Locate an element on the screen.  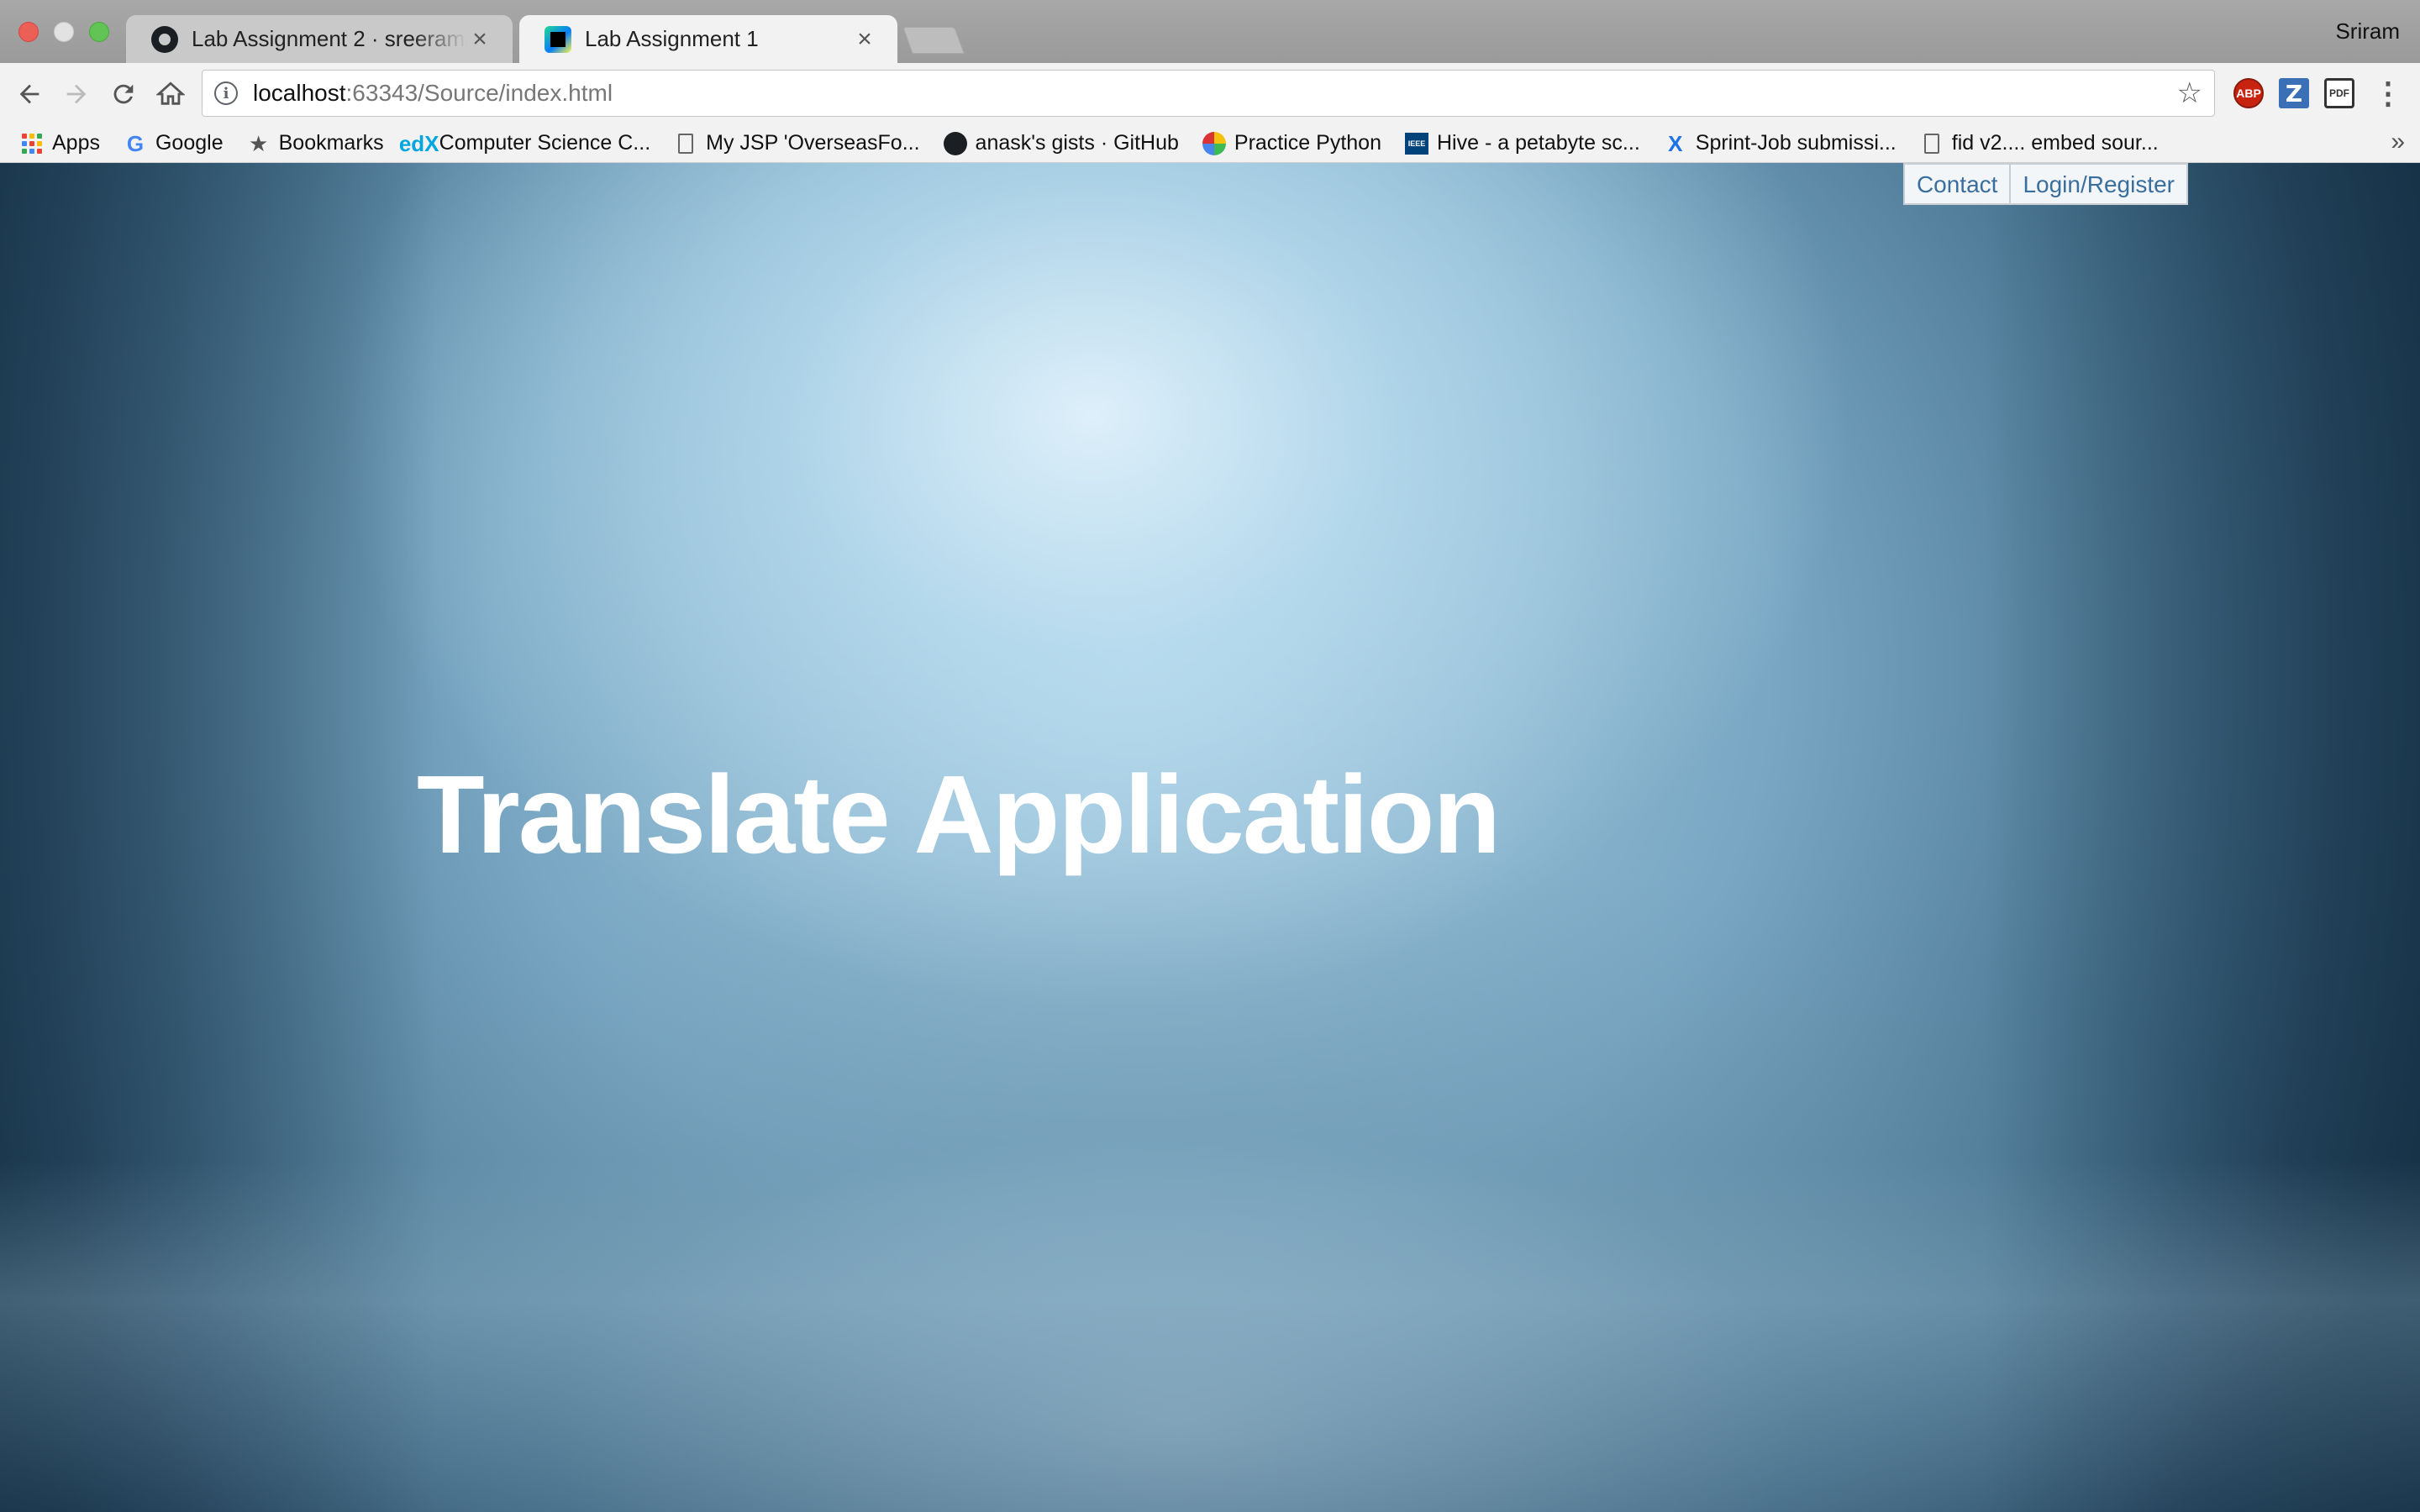
reload-icon is located at coordinates (124, 94).